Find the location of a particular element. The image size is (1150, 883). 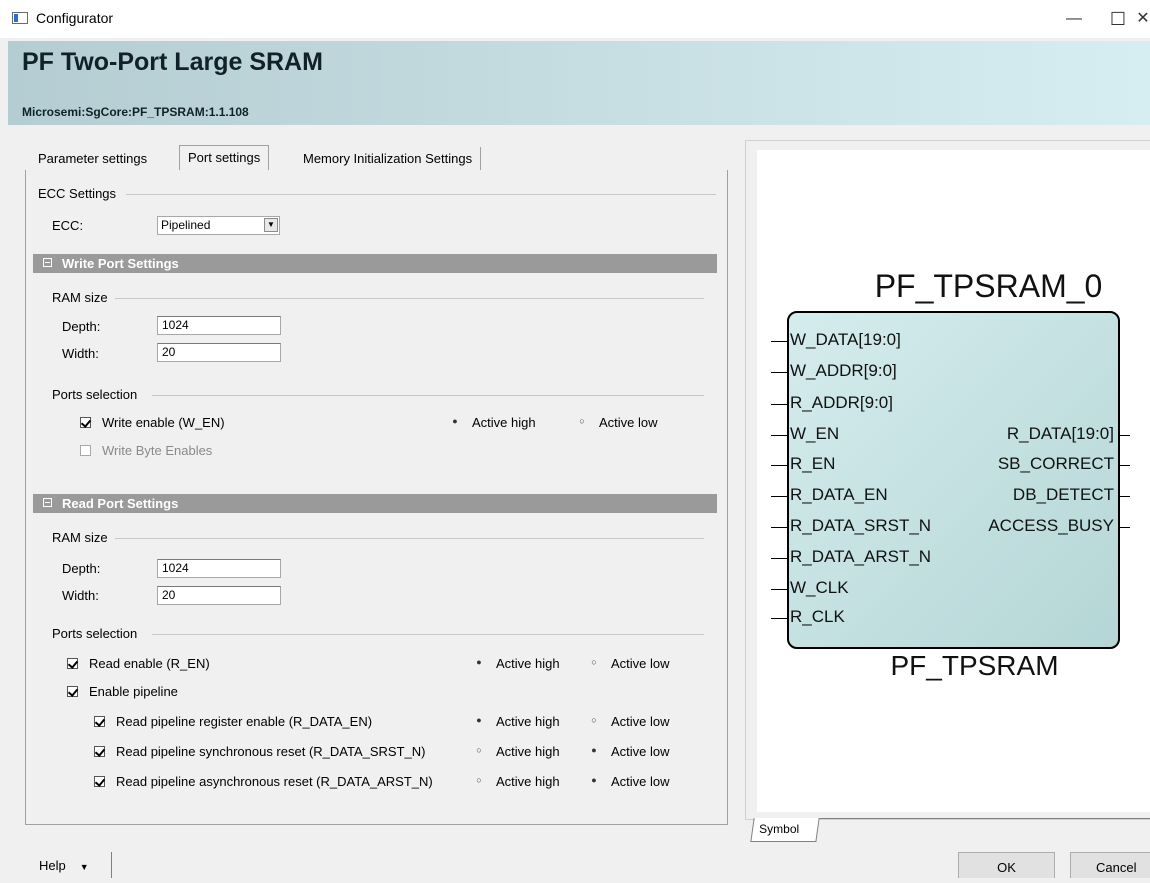

output-pin-access-busy: ACCESS_BUSY is located at coordinates (1051, 525).